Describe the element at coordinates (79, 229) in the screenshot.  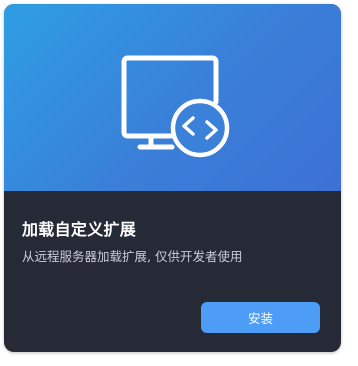
I see `card-title: 加载自定义扩展` at that location.